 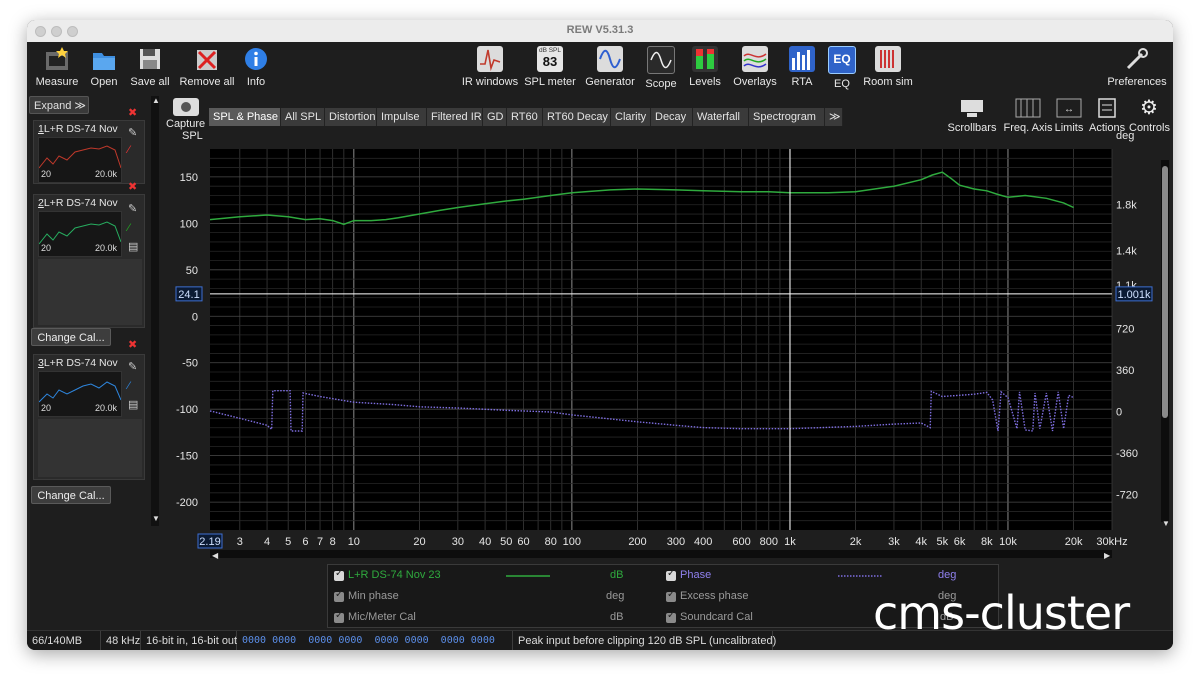 I want to click on x-tick-label: 50, so click(x=506, y=542).